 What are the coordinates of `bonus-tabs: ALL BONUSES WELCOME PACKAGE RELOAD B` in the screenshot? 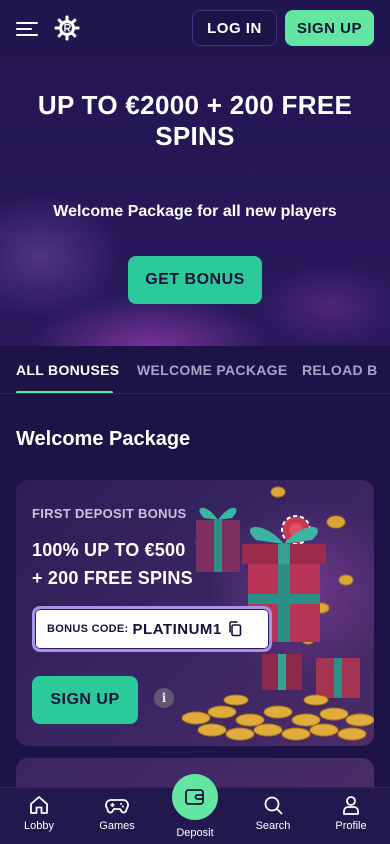 It's located at (195, 370).